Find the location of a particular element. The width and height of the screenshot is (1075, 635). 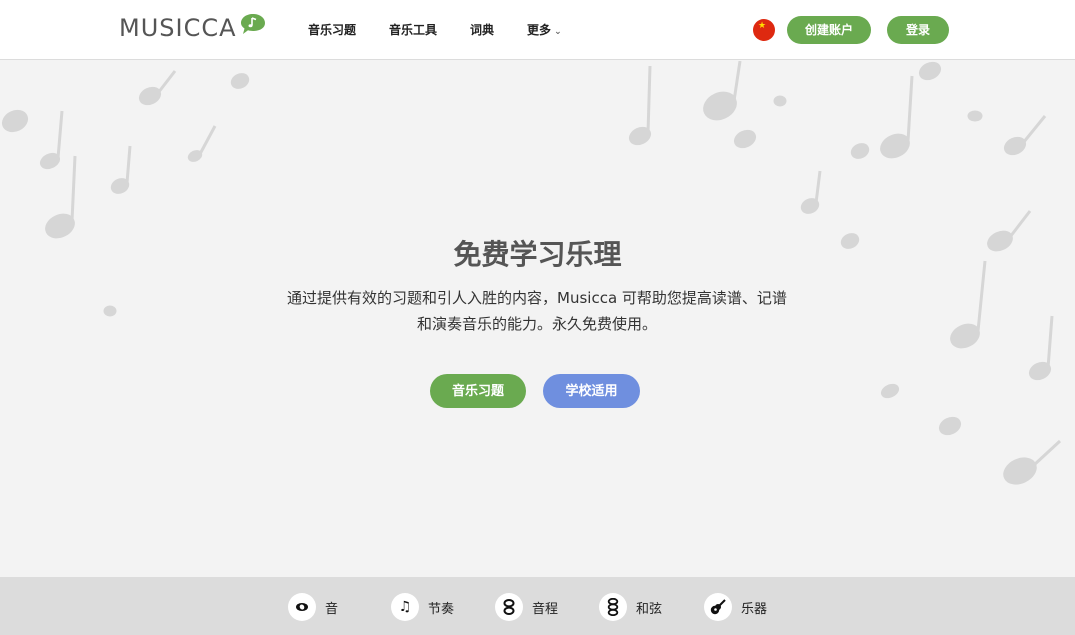

topic-chords: 和弦 is located at coordinates (630, 607).